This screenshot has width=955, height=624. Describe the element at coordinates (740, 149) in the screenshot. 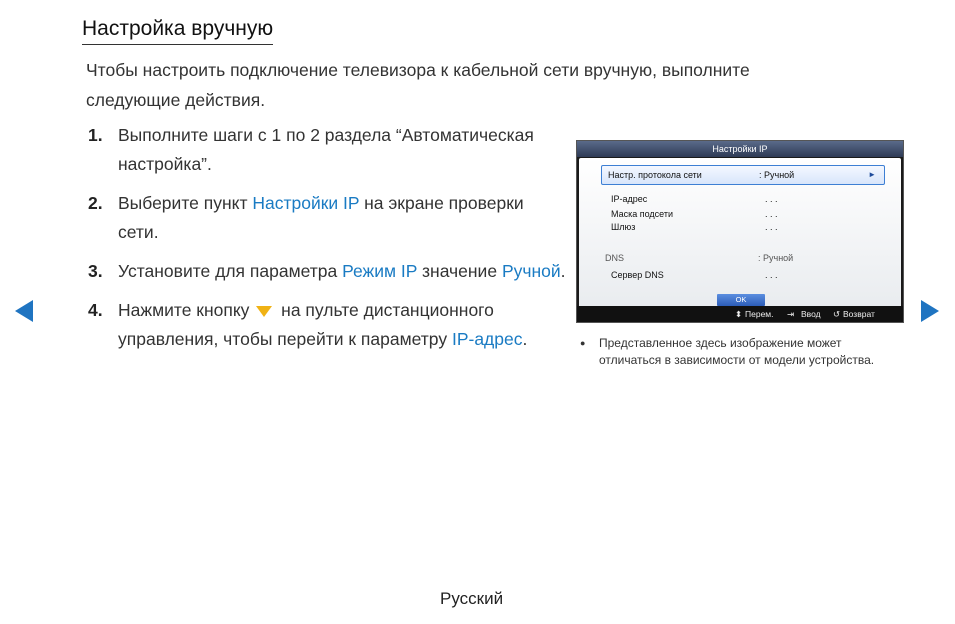

I see `screen-header: Настройки IP` at that location.